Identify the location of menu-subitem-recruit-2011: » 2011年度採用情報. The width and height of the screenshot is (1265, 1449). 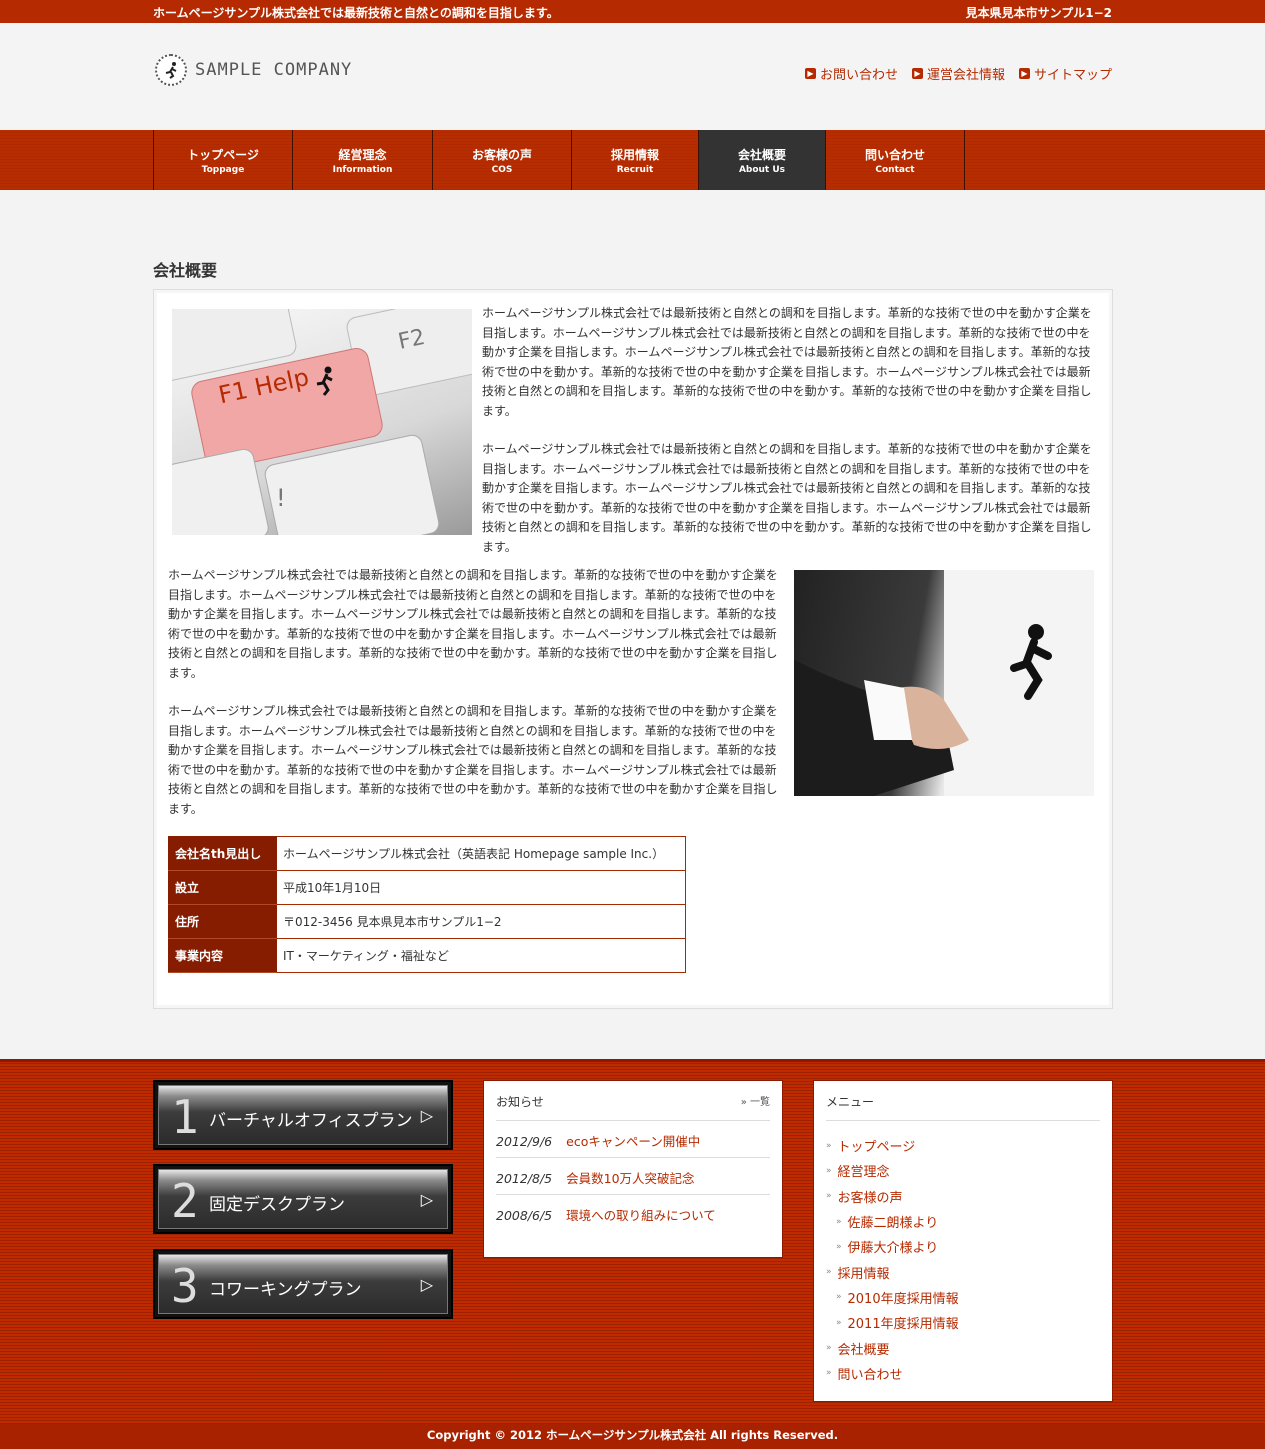
(963, 1322).